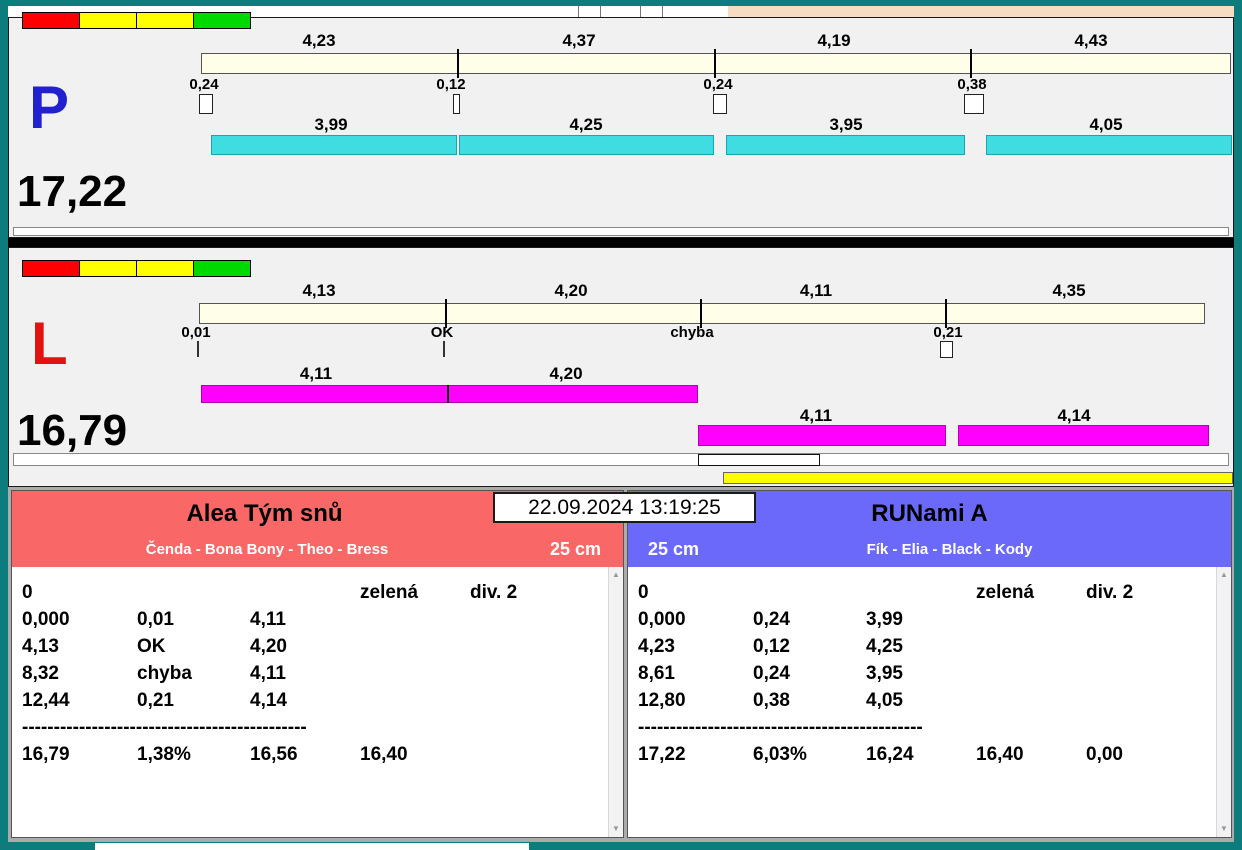  What do you see at coordinates (448, 394) in the screenshot?
I see `run-bar-divider` at bounding box center [448, 394].